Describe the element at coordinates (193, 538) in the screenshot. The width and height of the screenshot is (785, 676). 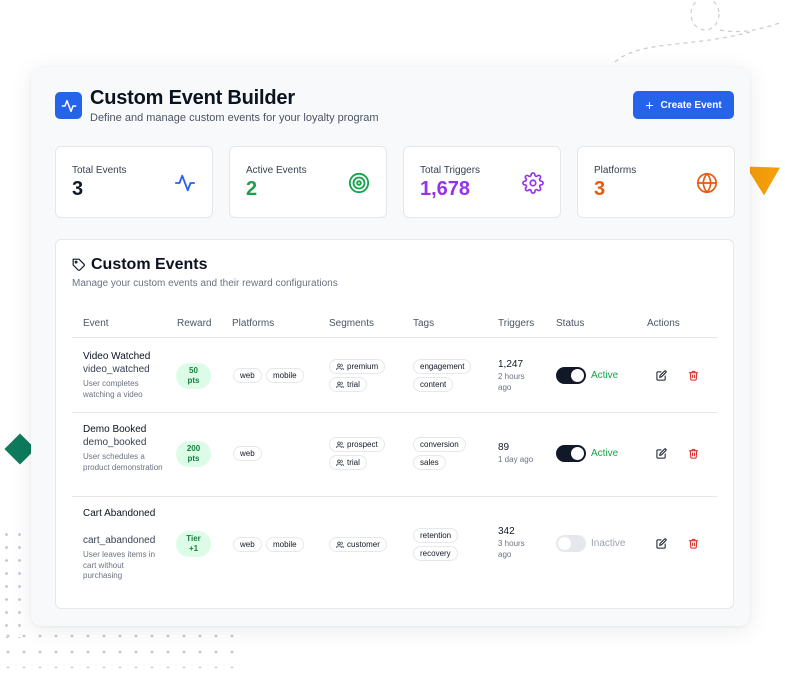
I see `reward-amount: Tier` at that location.